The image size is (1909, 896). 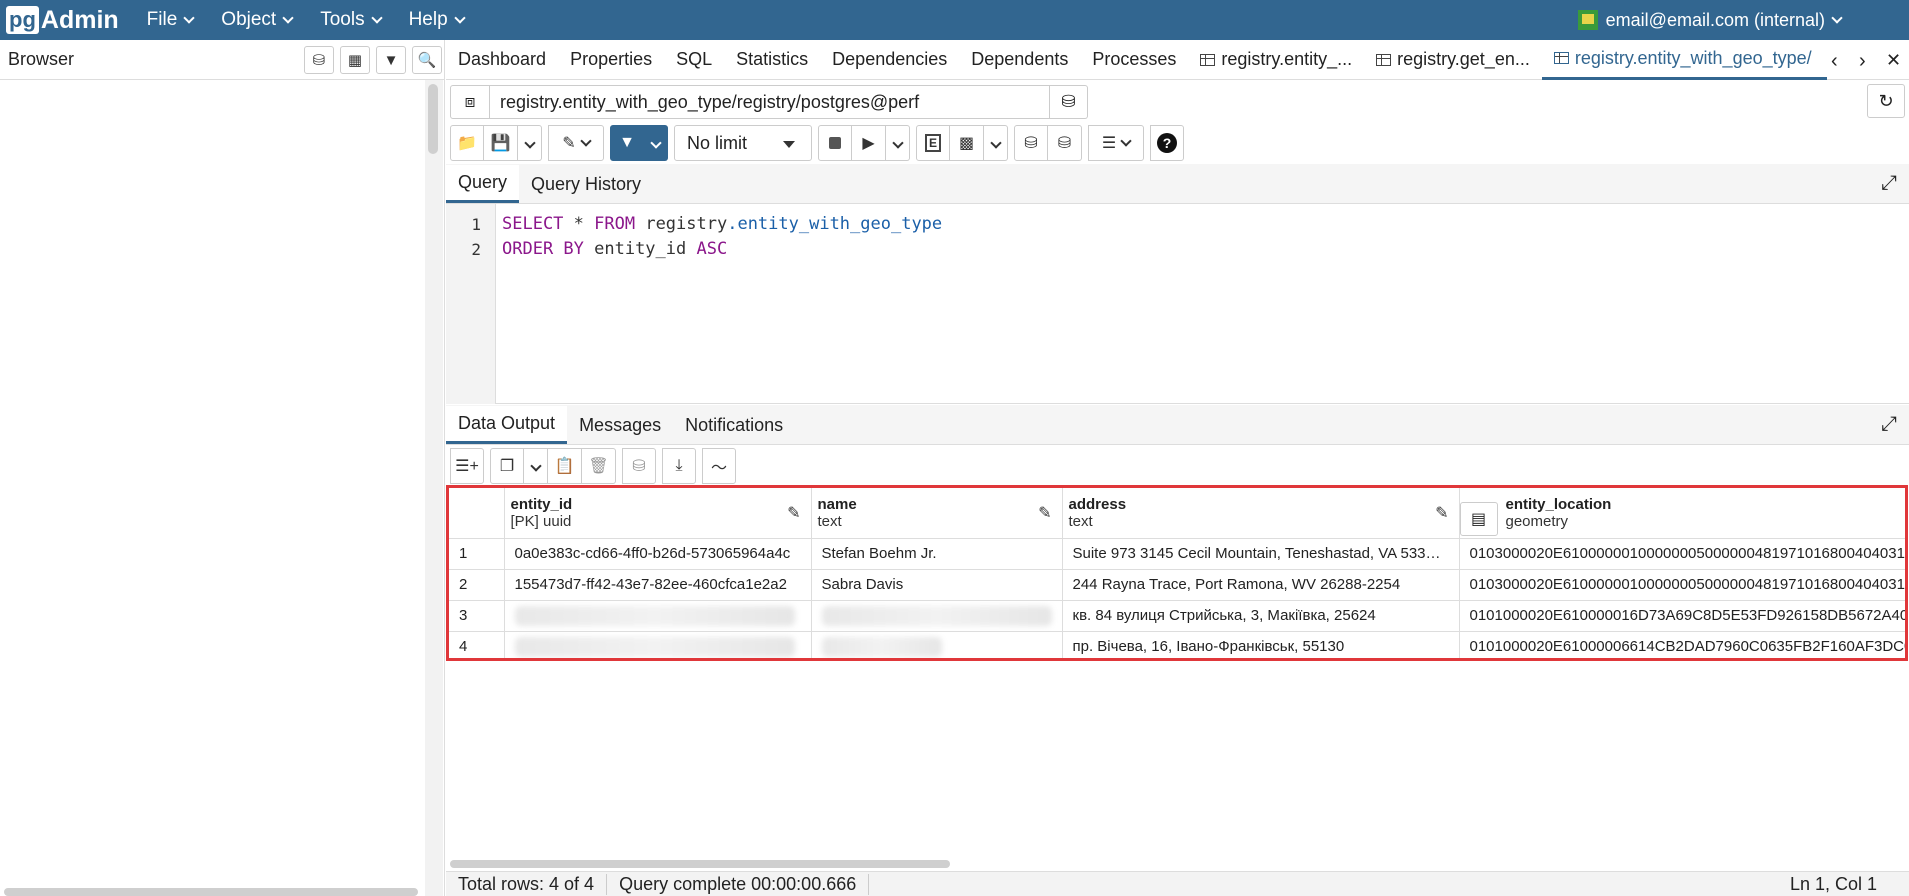 What do you see at coordinates (433, 119) in the screenshot?
I see `browser-vertical-scrollbar` at bounding box center [433, 119].